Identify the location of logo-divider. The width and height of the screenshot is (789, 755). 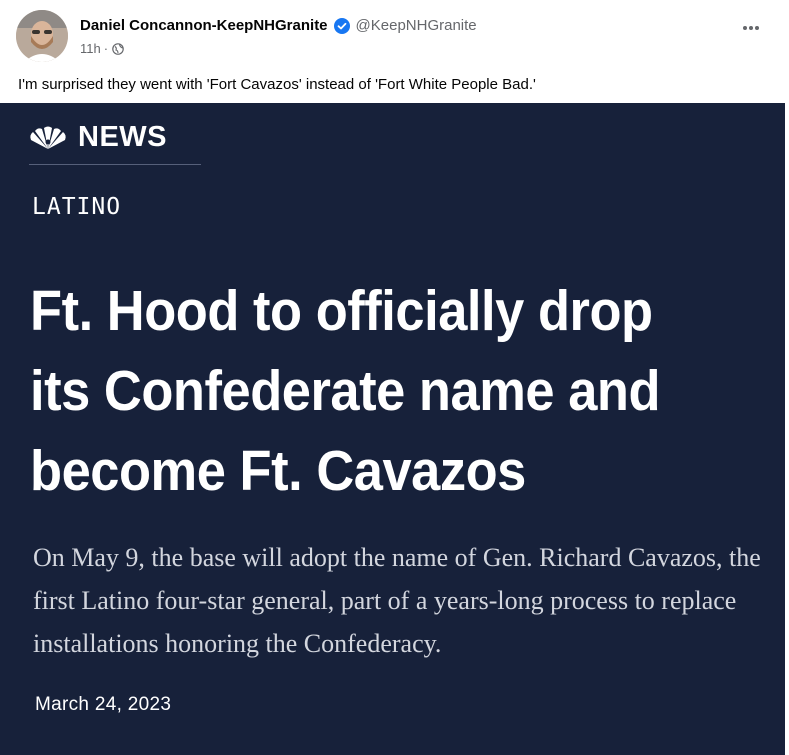
(115, 164).